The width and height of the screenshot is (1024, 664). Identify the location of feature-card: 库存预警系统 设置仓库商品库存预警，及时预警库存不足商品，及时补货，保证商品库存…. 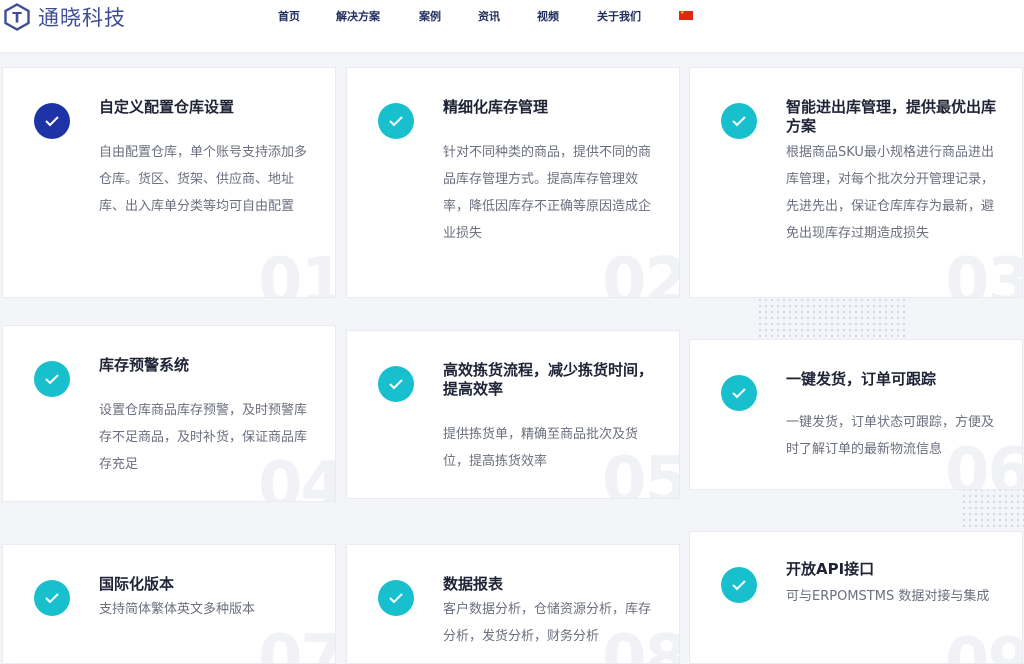
(169, 413).